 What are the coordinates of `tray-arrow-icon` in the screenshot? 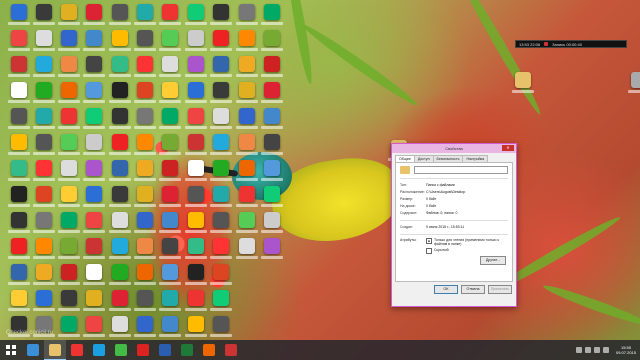 It's located at (578, 350).